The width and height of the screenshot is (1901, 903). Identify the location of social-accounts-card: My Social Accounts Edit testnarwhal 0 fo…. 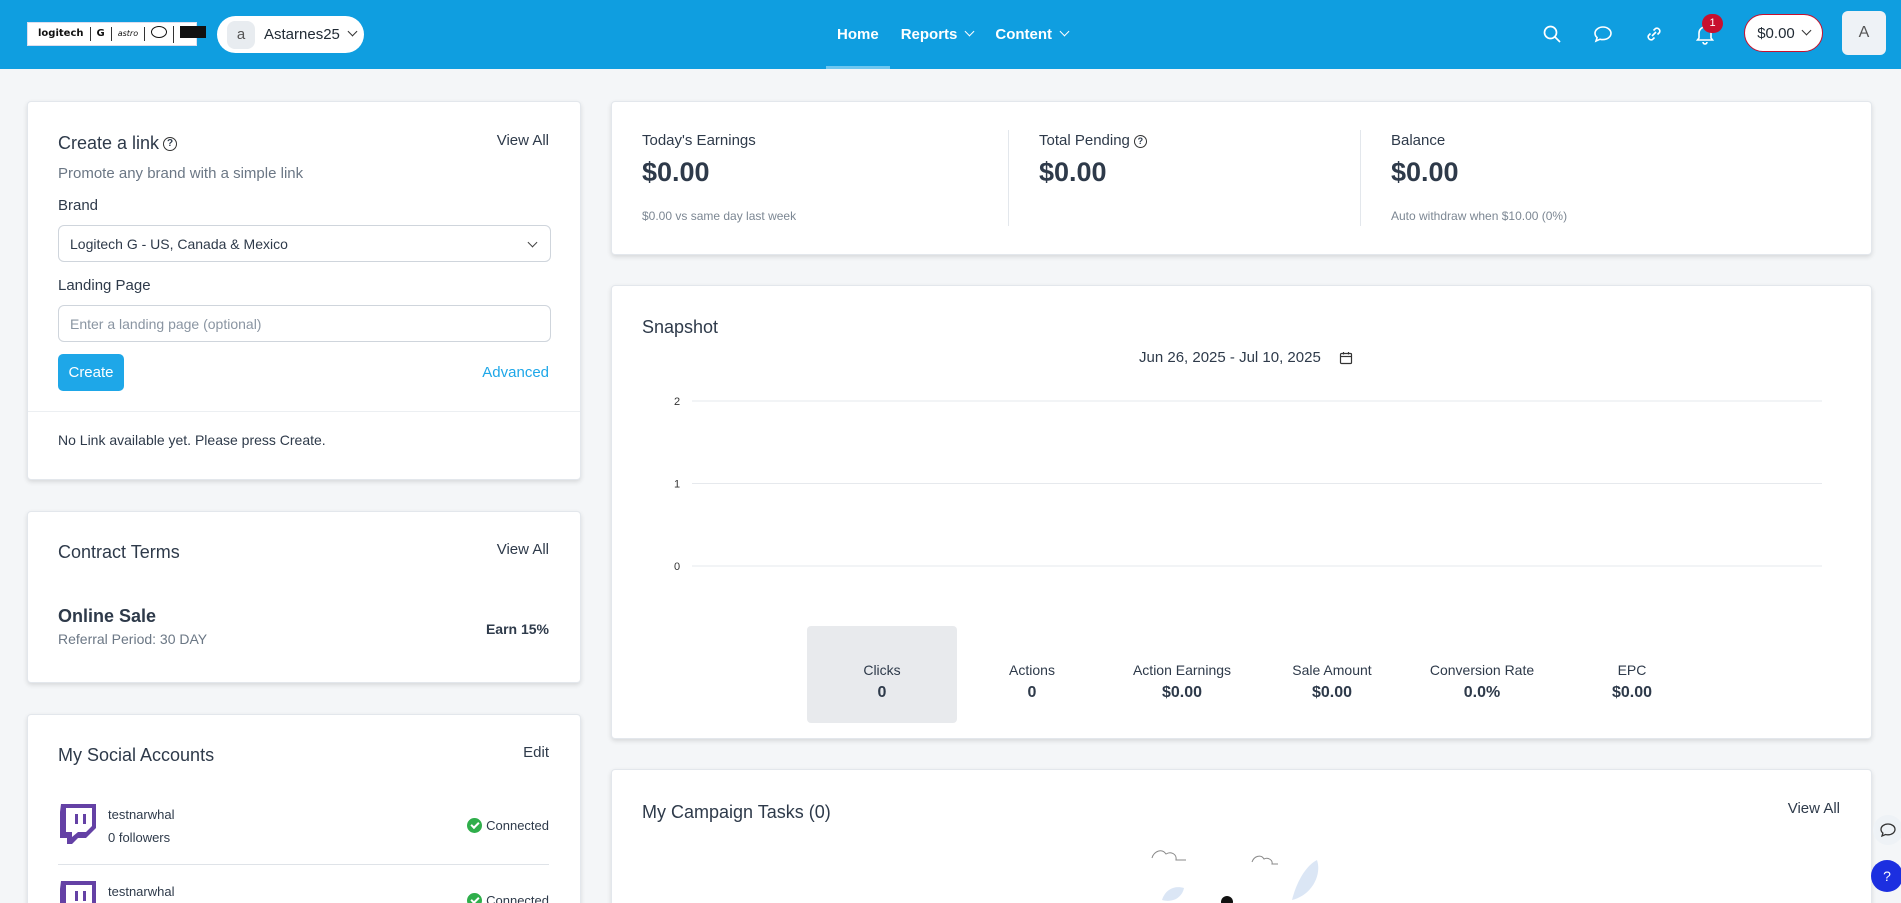
(304, 808).